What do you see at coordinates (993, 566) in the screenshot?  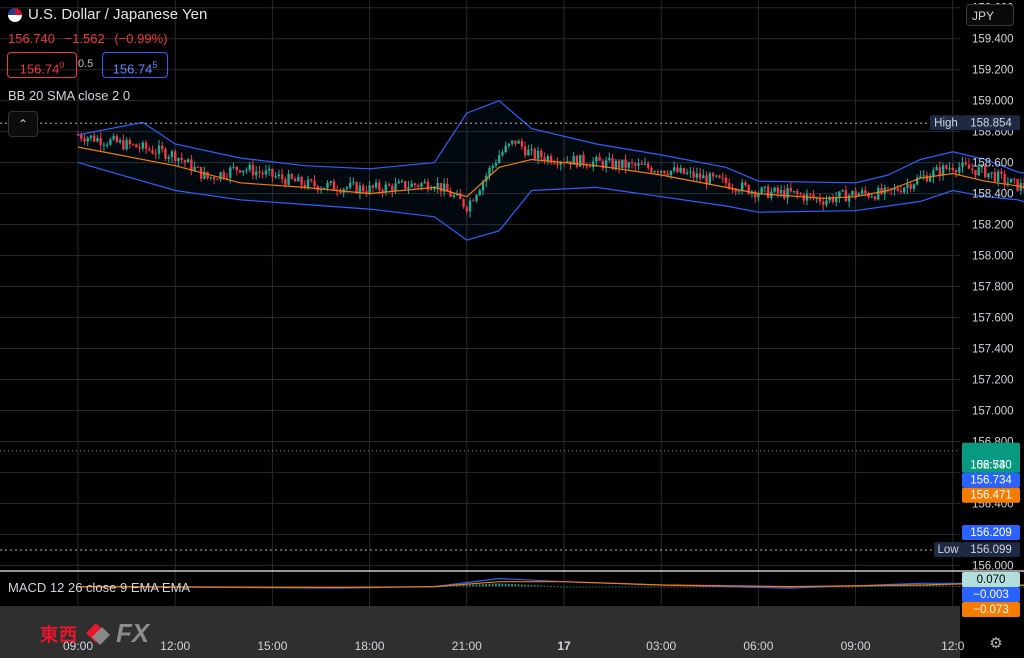 I see `y-axis-tick-label: 156.000` at bounding box center [993, 566].